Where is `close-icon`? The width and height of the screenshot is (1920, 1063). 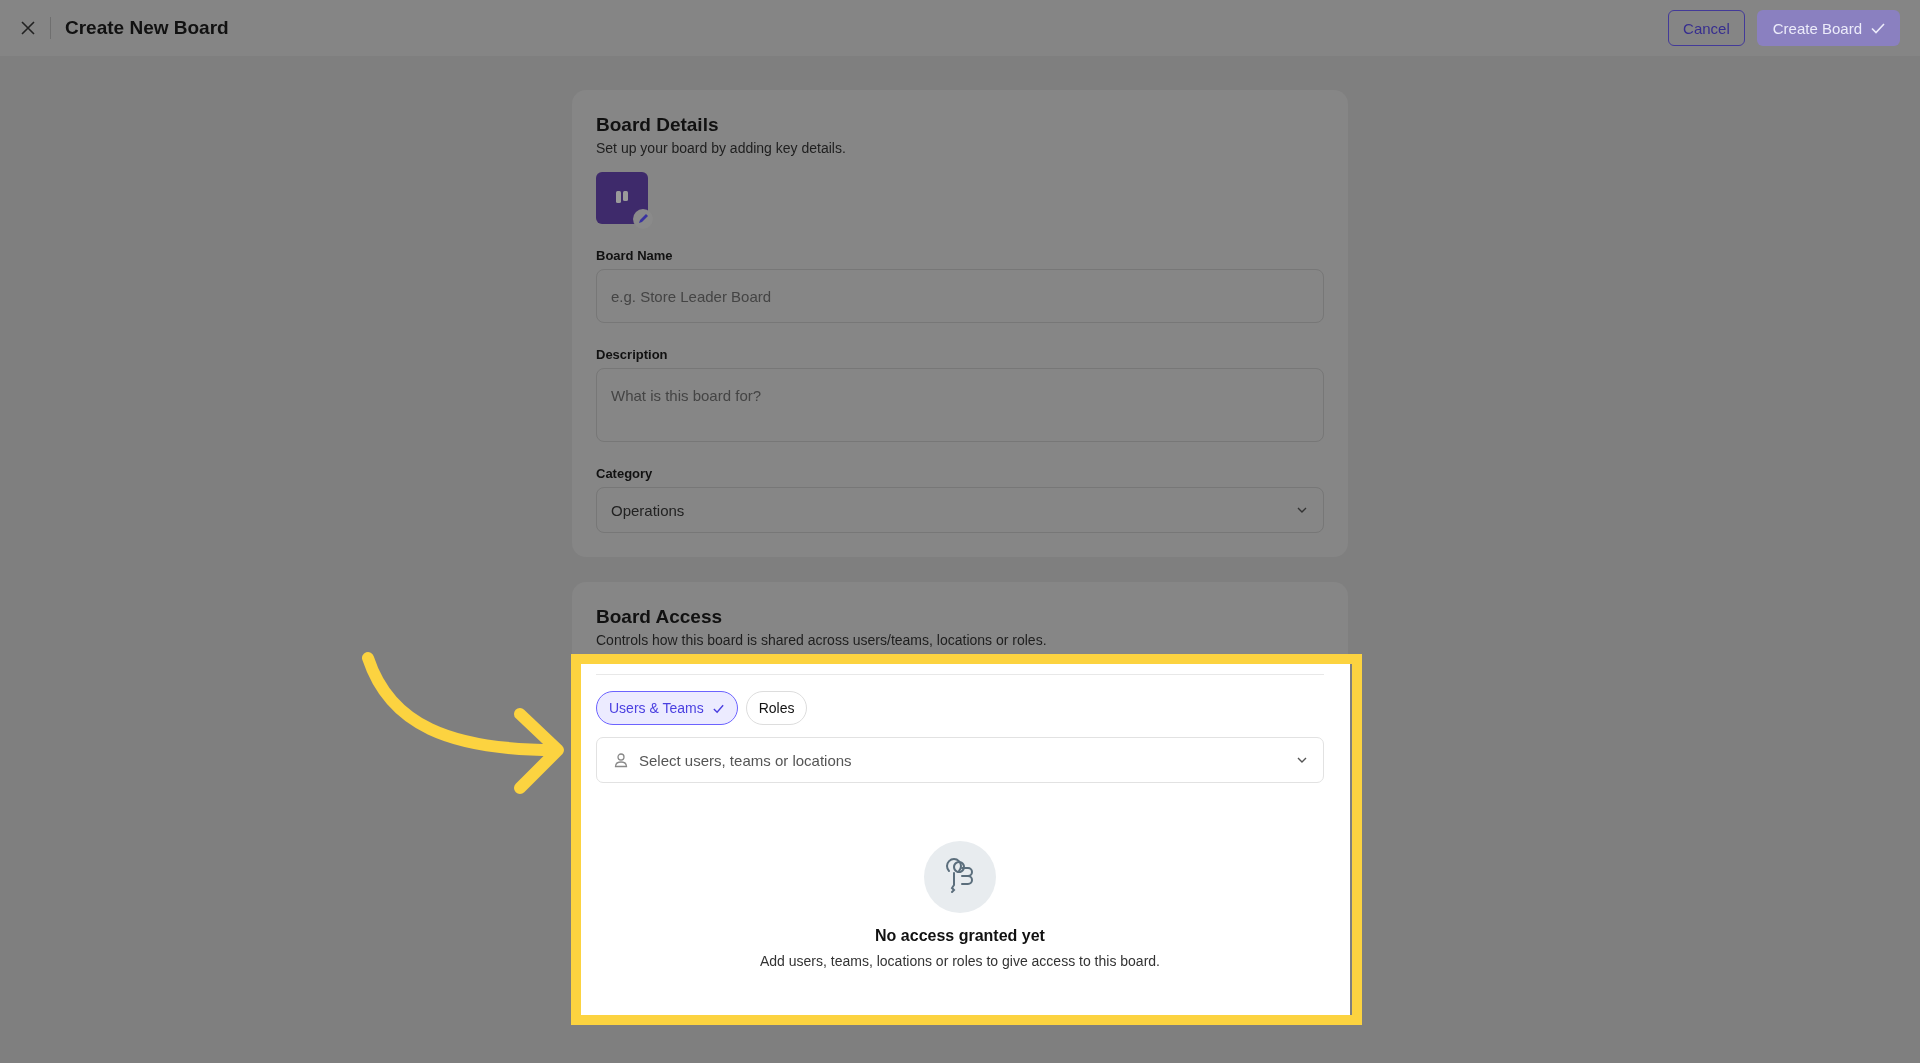 close-icon is located at coordinates (28, 28).